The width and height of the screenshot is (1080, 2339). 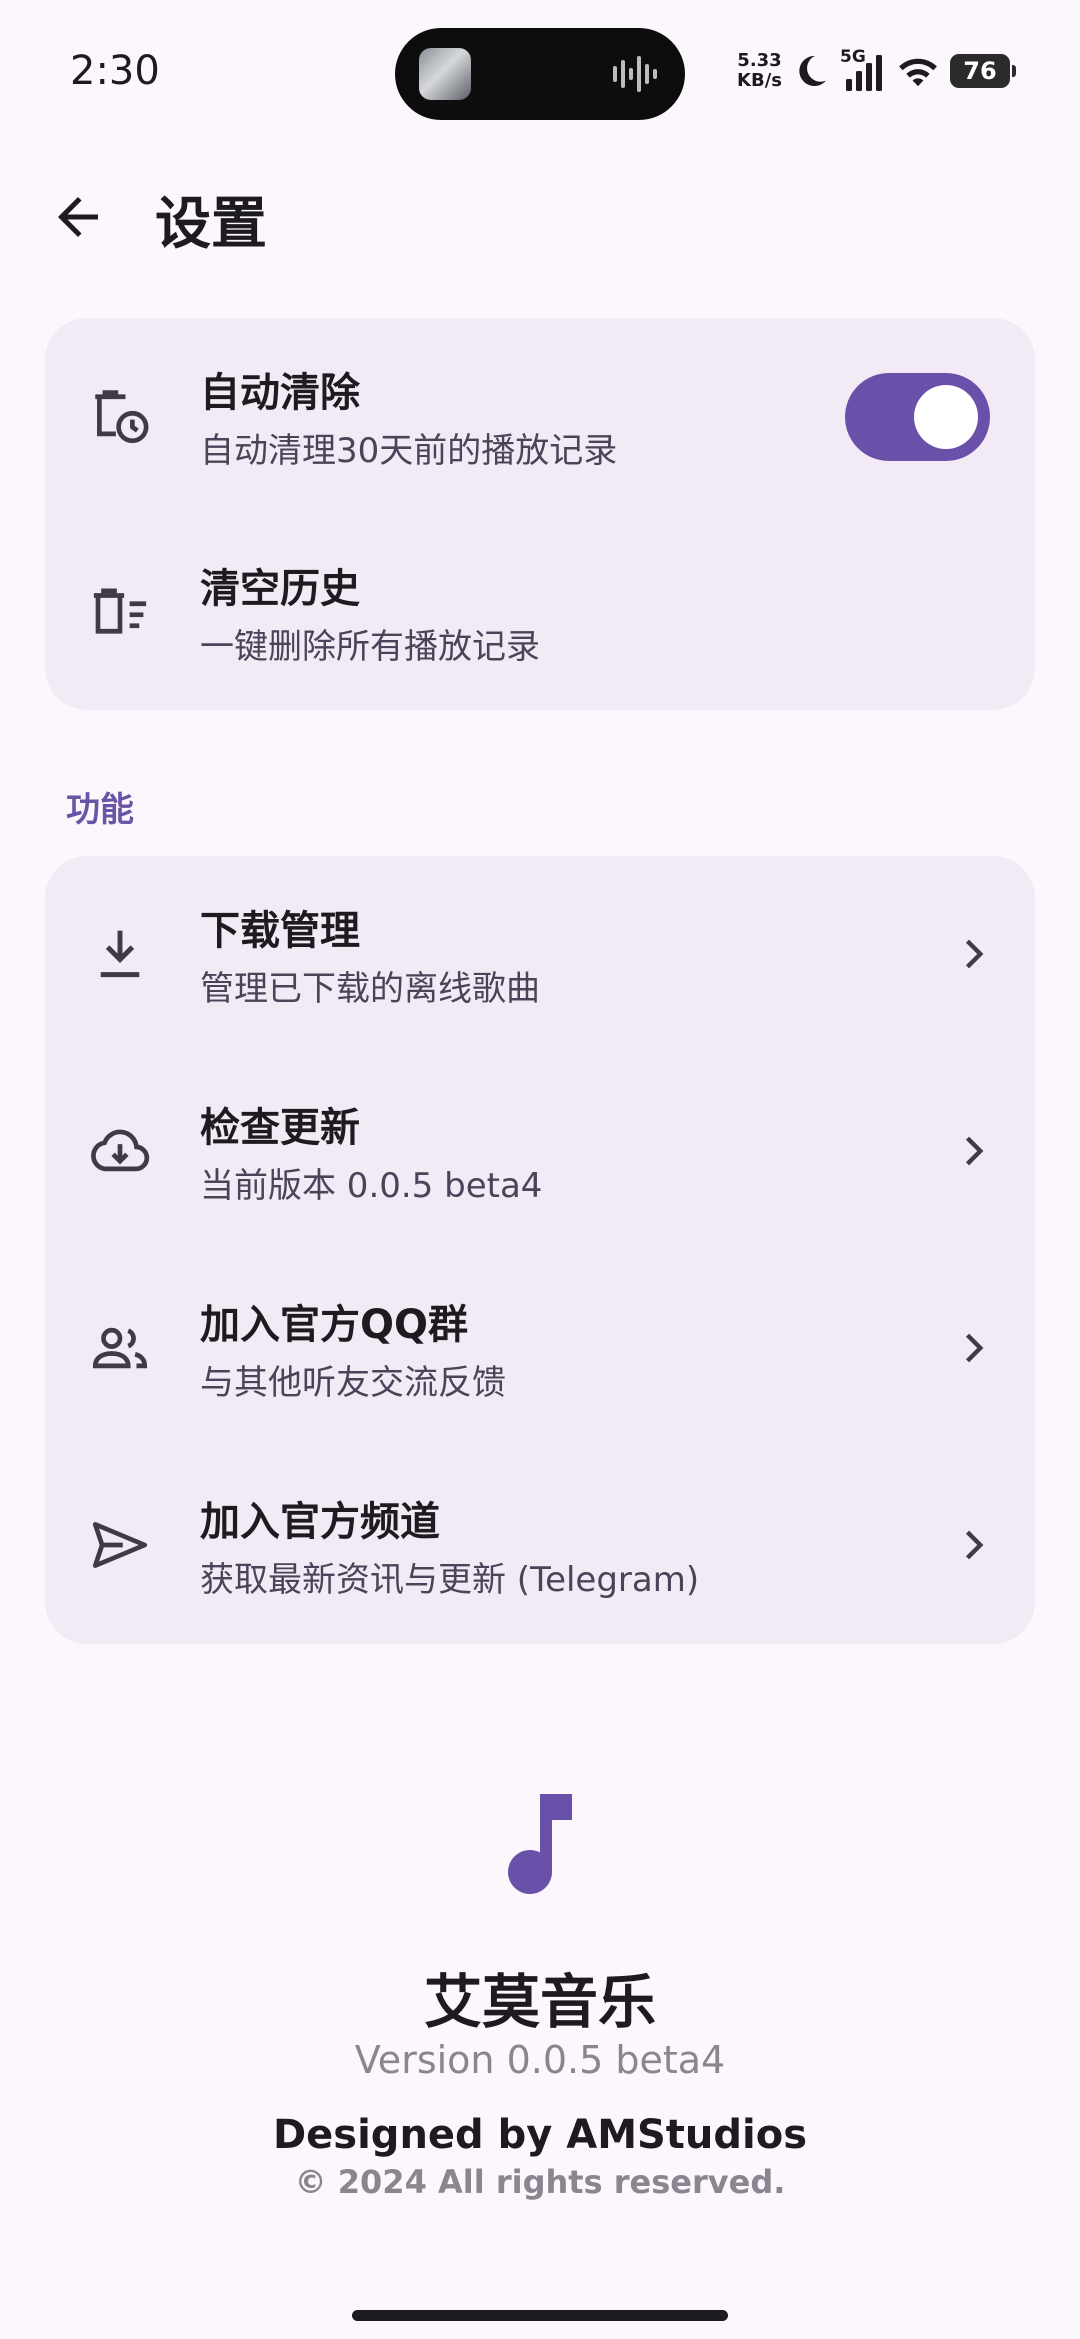 What do you see at coordinates (540, 1348) in the screenshot?
I see `setting-join-qq-group: 加入官方QQ群 与其他听友交流反馈` at bounding box center [540, 1348].